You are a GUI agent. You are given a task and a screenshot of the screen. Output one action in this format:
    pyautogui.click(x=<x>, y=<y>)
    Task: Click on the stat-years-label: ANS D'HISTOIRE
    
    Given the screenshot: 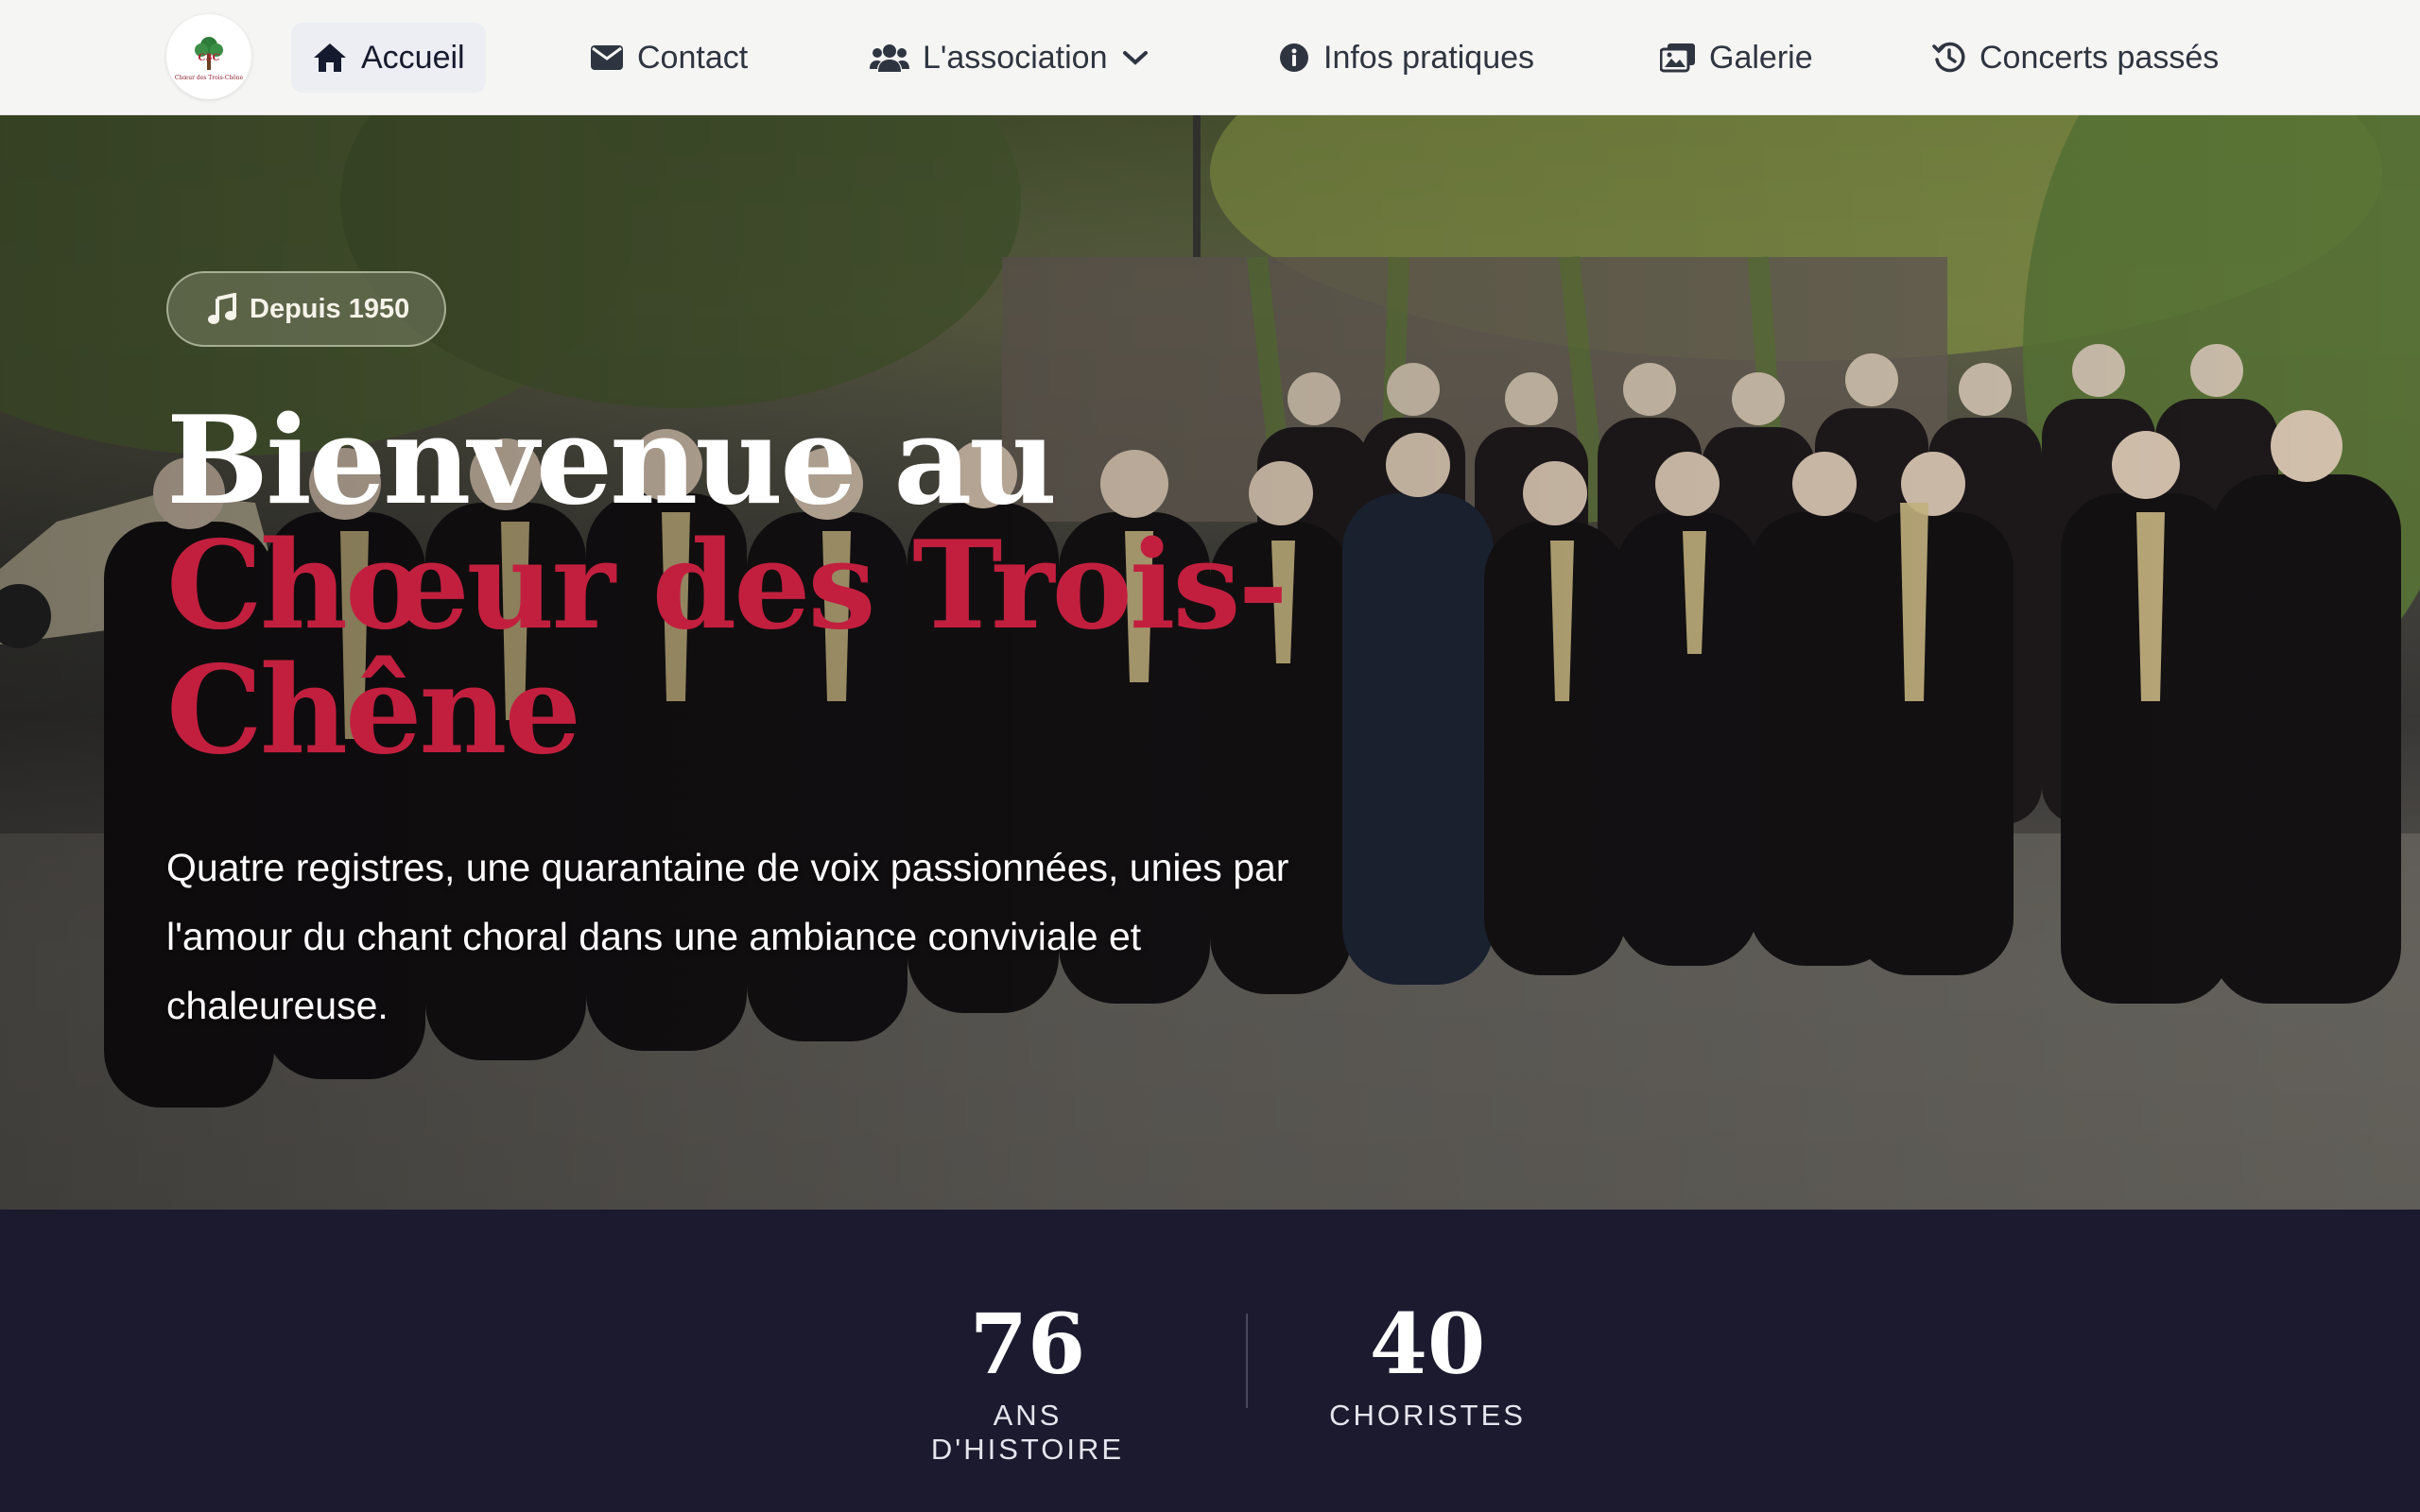 What is the action you would take?
    pyautogui.click(x=1027, y=1432)
    